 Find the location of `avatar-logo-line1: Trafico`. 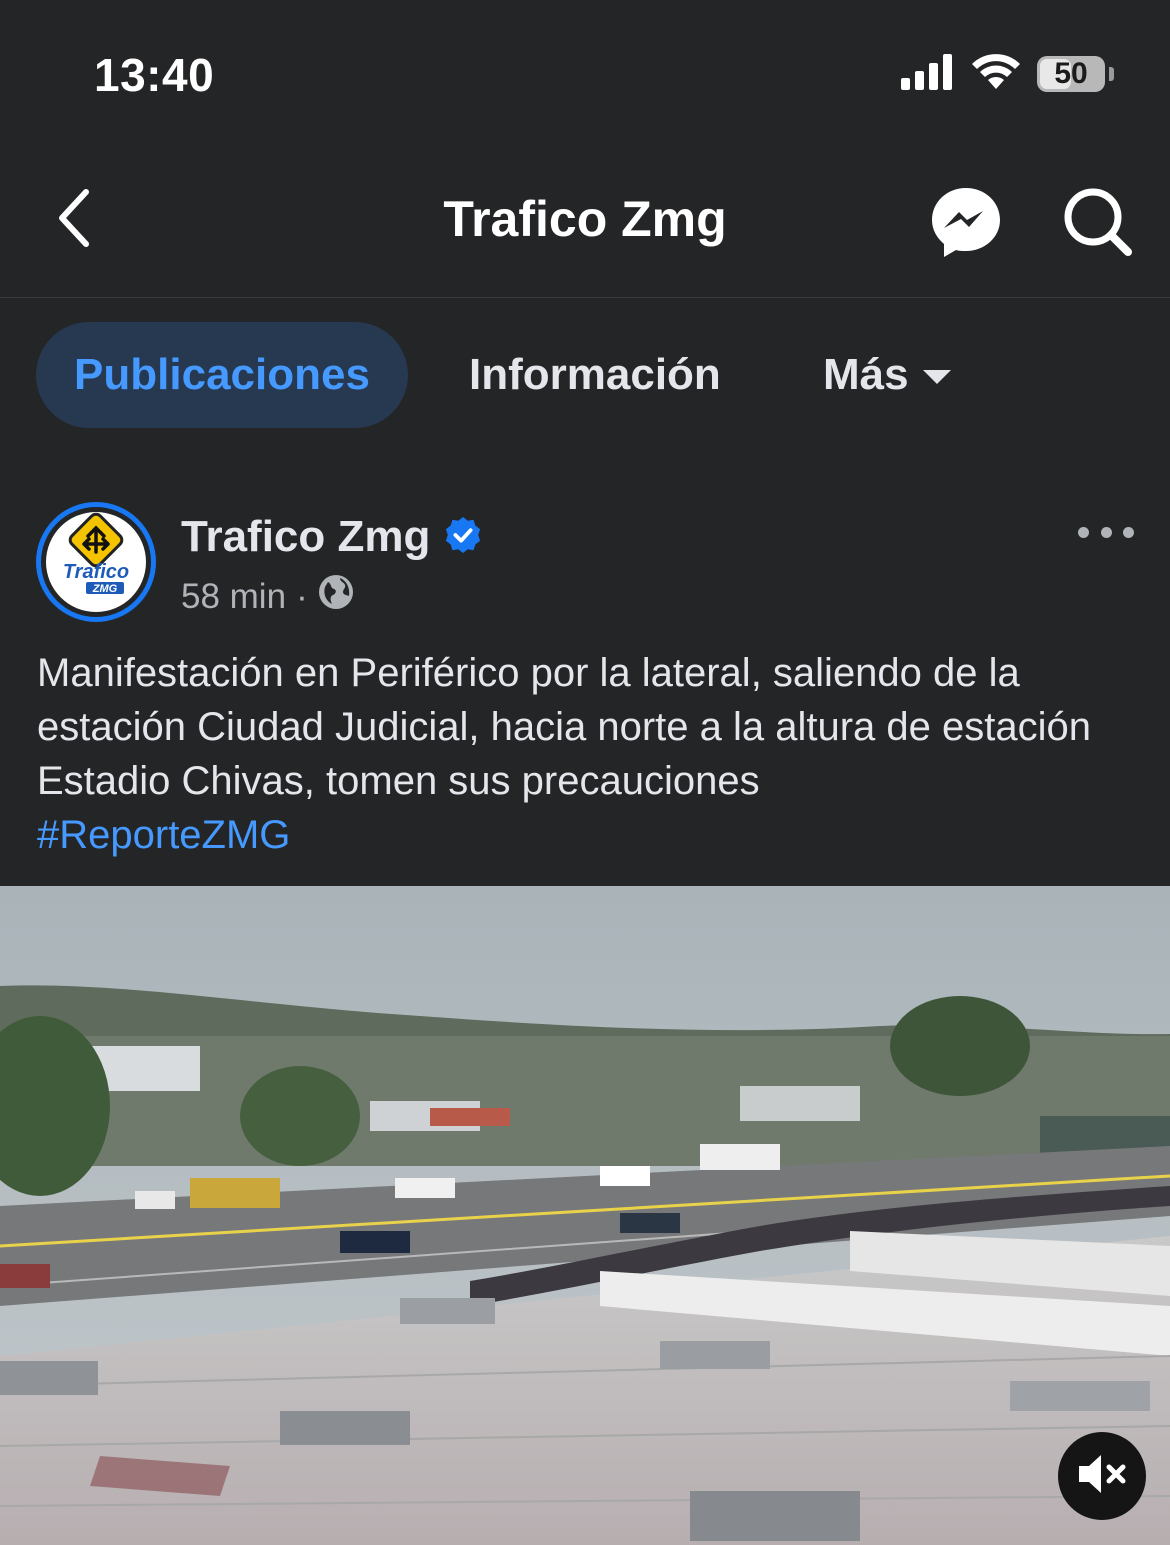

avatar-logo-line1: Trafico is located at coordinates (96, 572).